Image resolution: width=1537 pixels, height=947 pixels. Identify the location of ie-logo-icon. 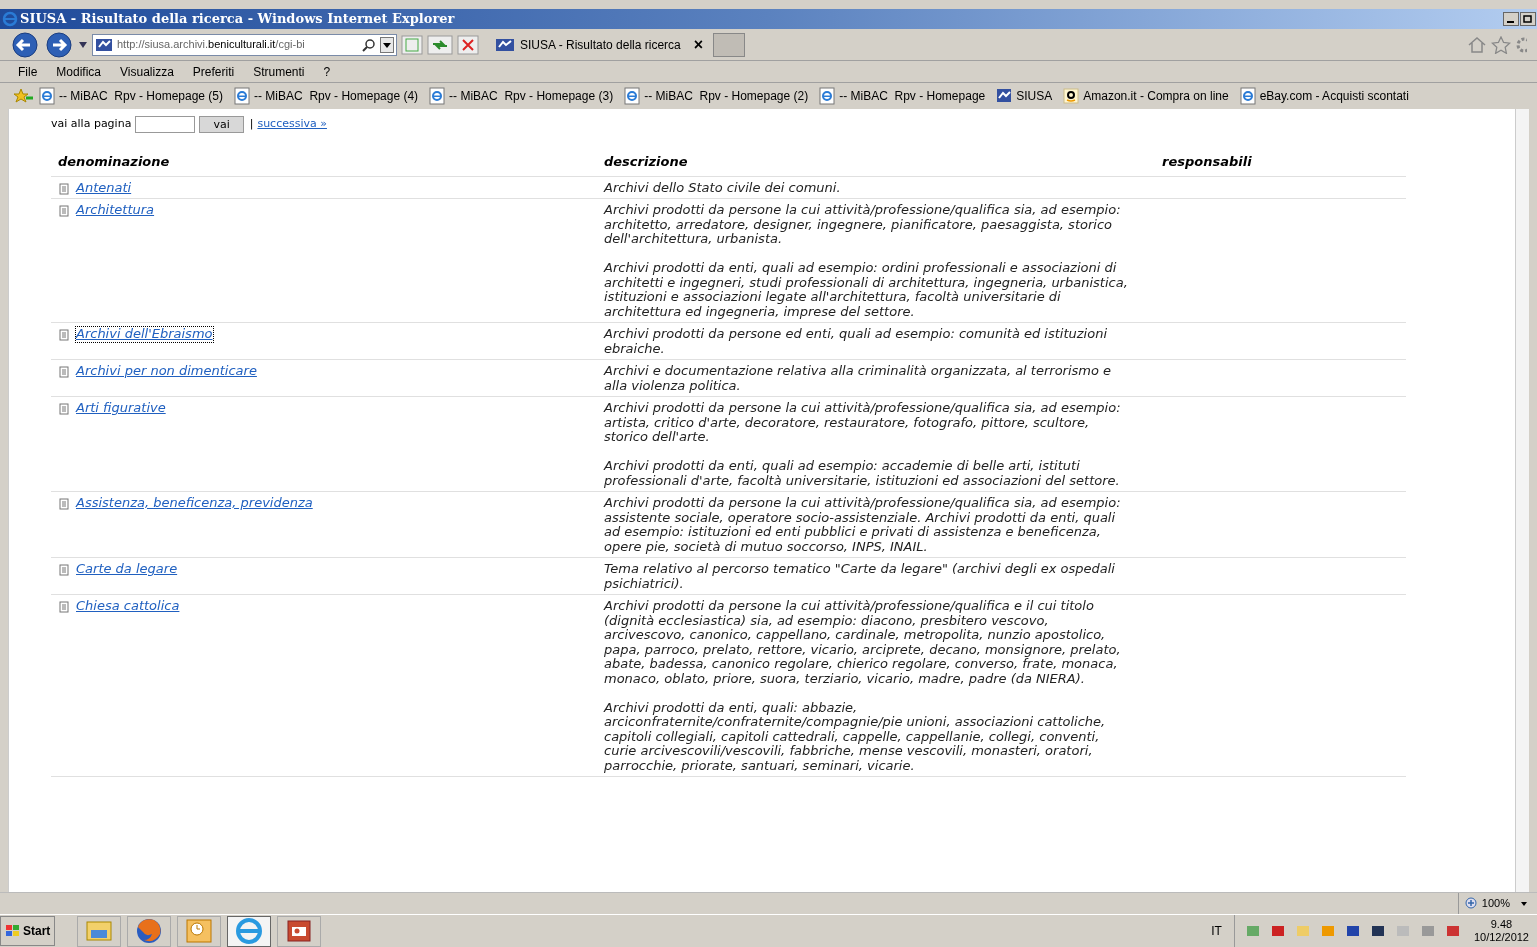
(10, 19).